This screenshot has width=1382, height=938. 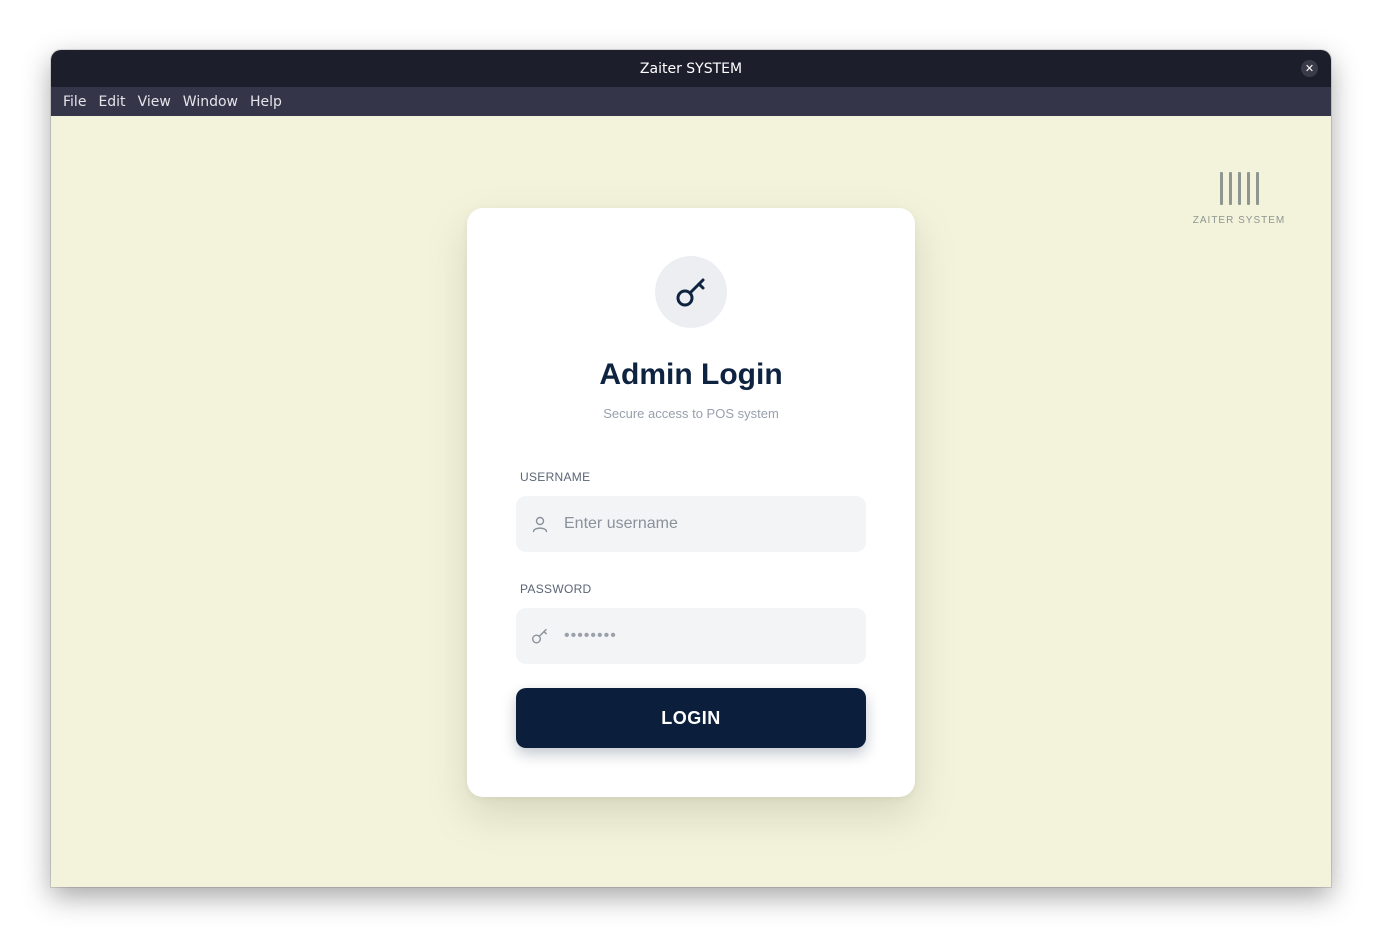 I want to click on username-field, so click(x=691, y=524).